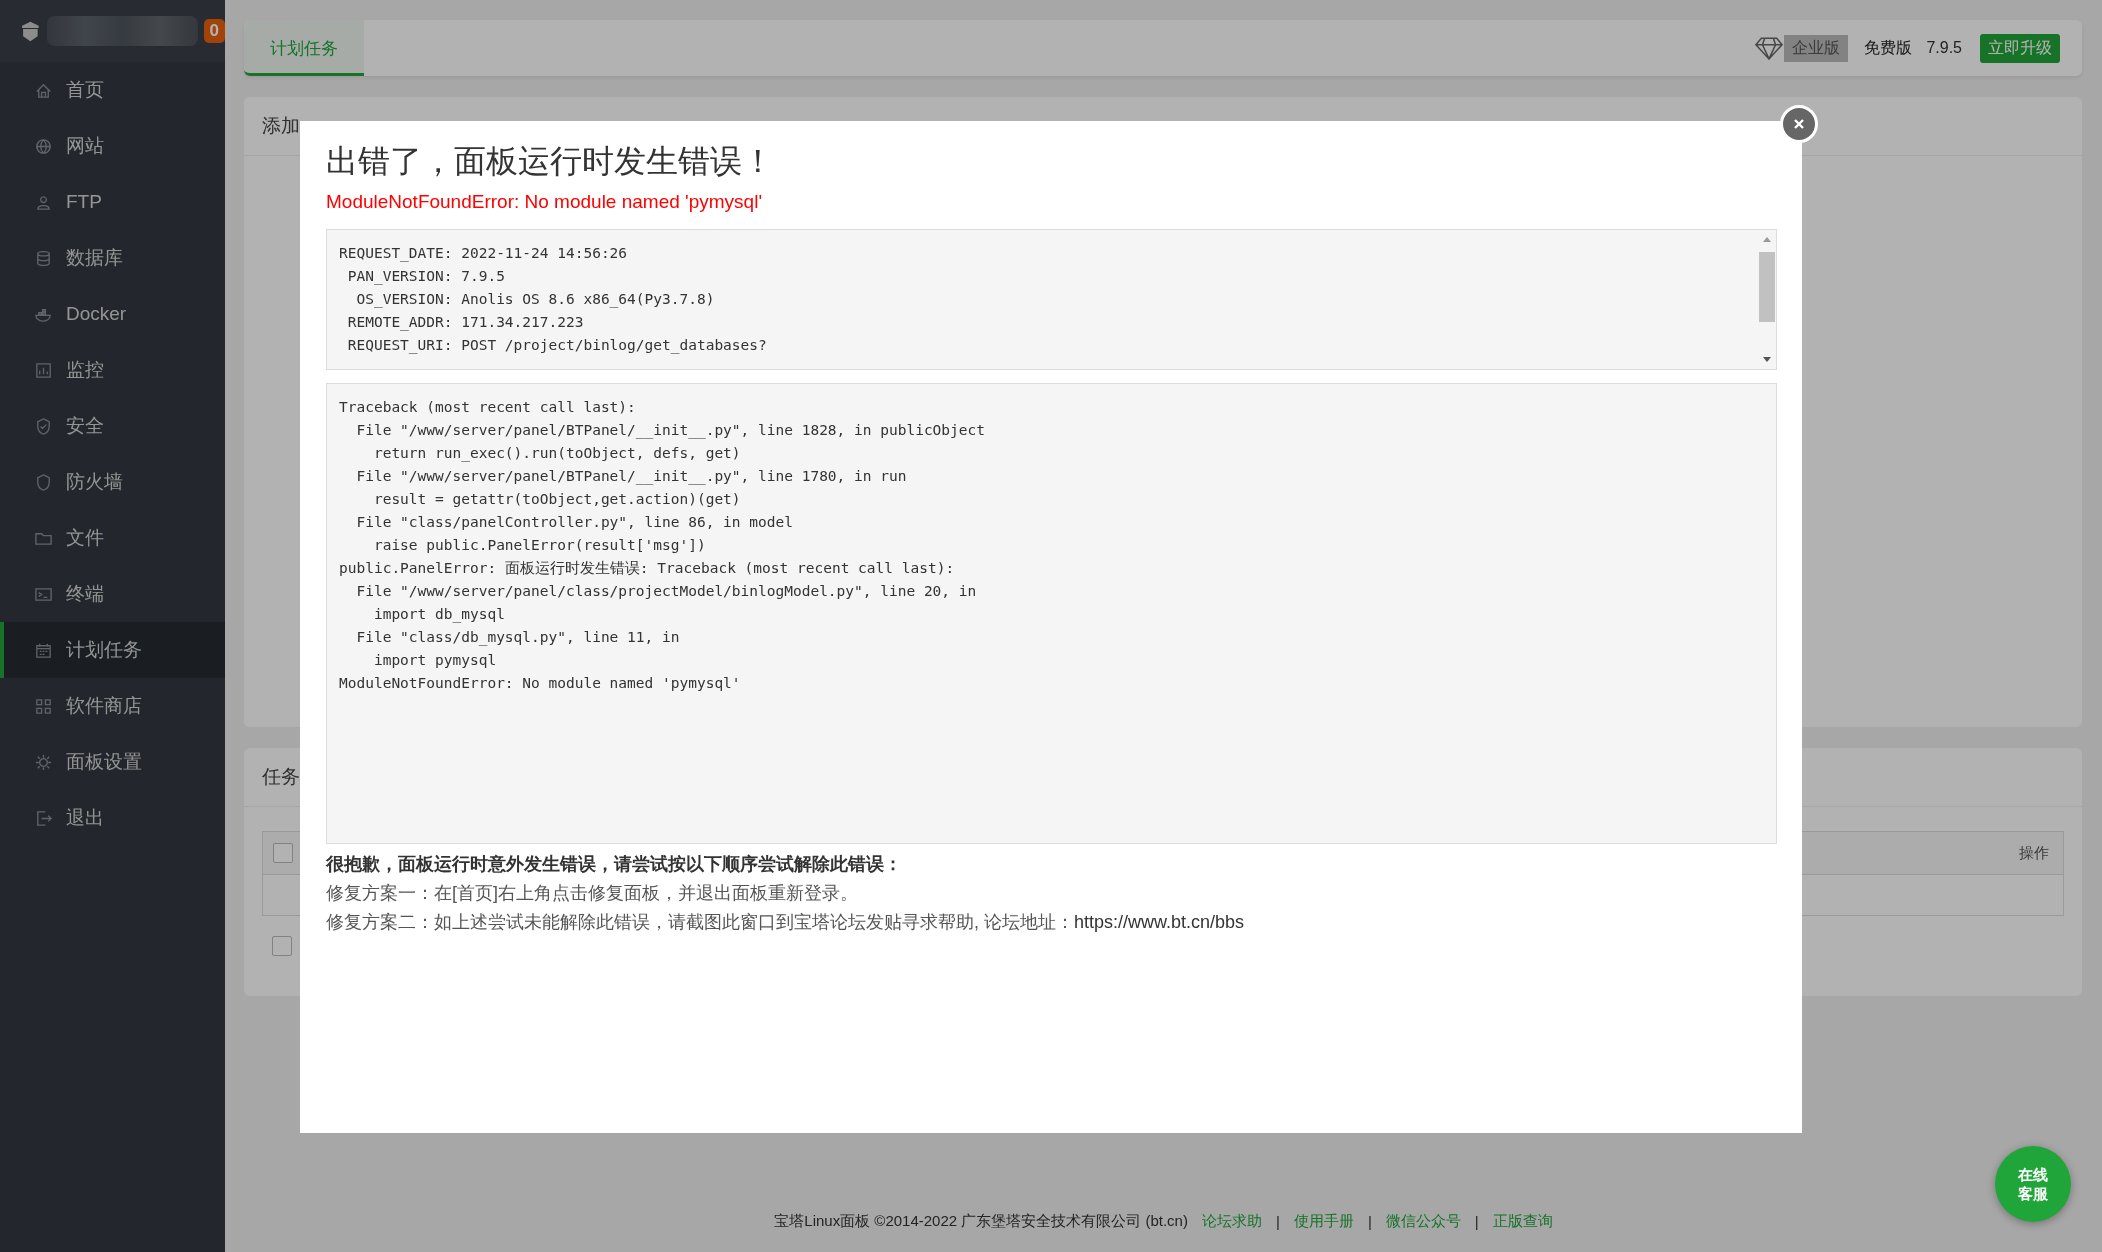 Image resolution: width=2102 pixels, height=1252 pixels. Describe the element at coordinates (540, 683) in the screenshot. I see `code-line: ModuleNotFoundError: No module named 'pymysql'` at that location.